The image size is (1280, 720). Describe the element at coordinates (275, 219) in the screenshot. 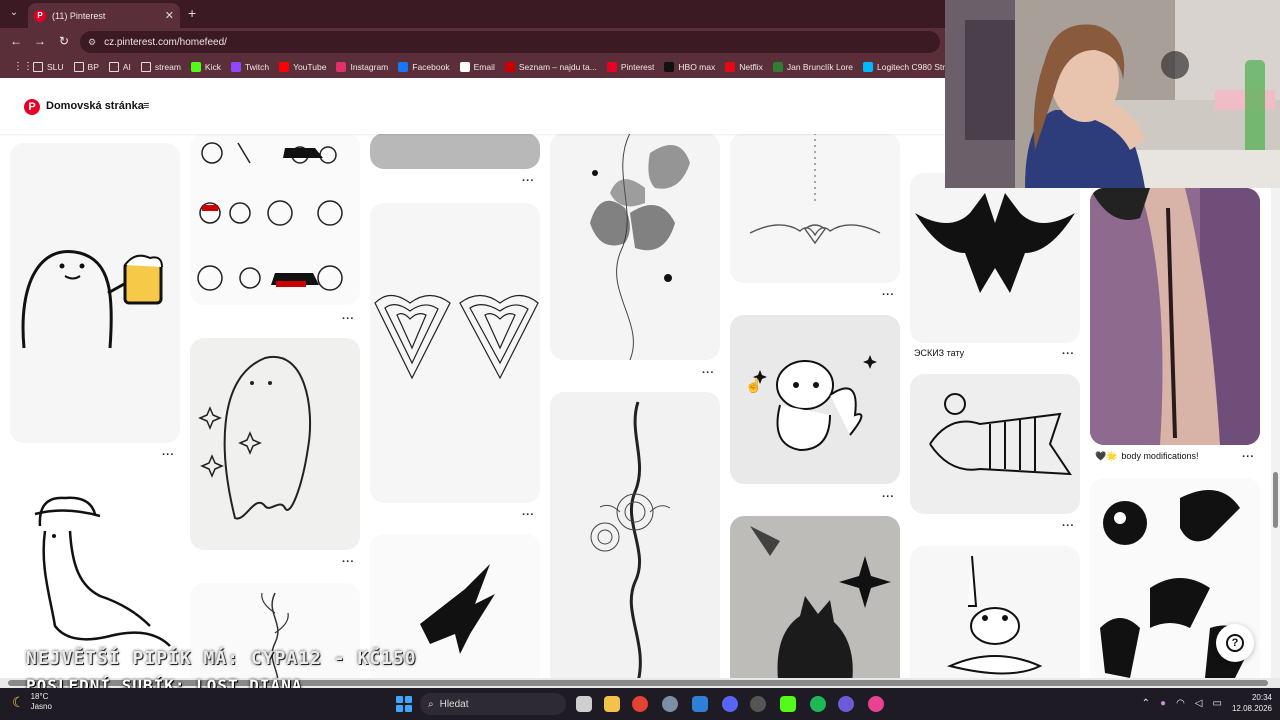

I see `pin-moto-stickers` at that location.